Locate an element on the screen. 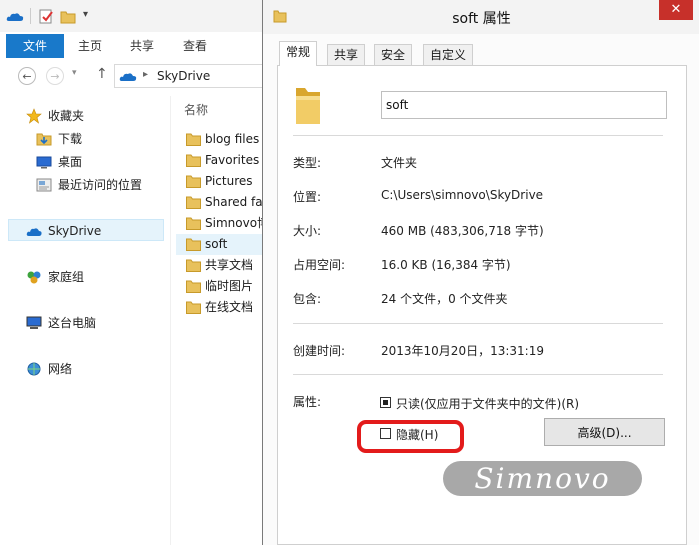  size-on-disk-value: 16.0 KB (16,384 字节) is located at coordinates (446, 265).